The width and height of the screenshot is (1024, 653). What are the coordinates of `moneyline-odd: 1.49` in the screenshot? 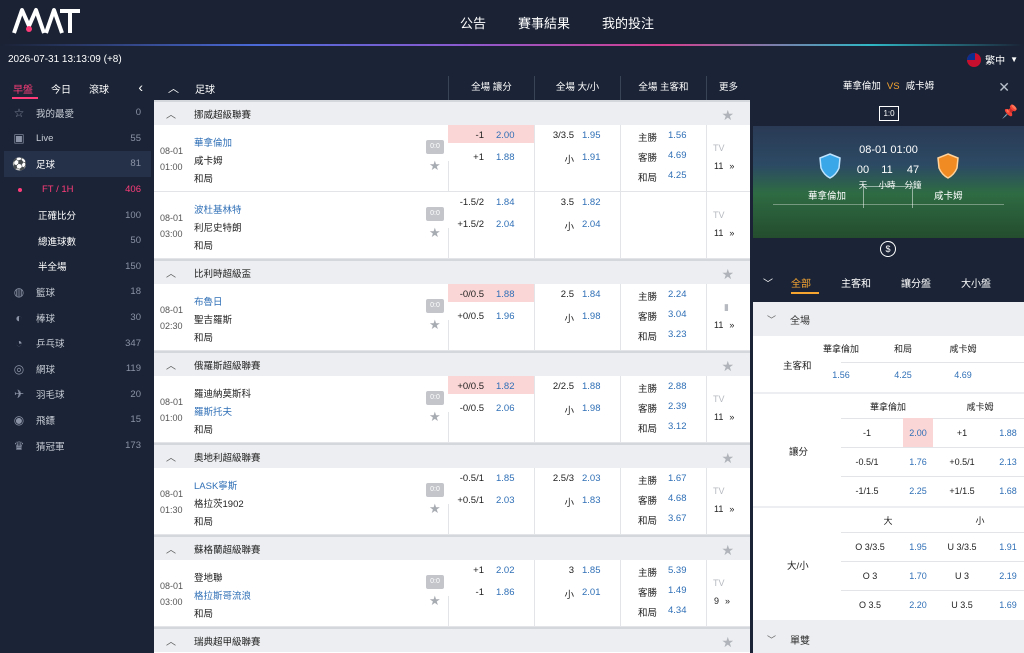 It's located at (677, 590).